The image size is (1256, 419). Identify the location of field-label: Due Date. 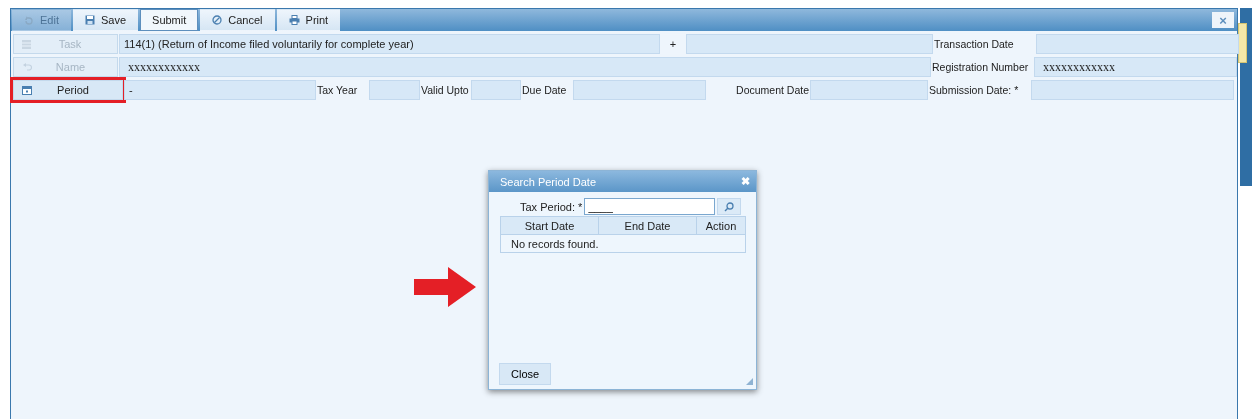
(545, 90).